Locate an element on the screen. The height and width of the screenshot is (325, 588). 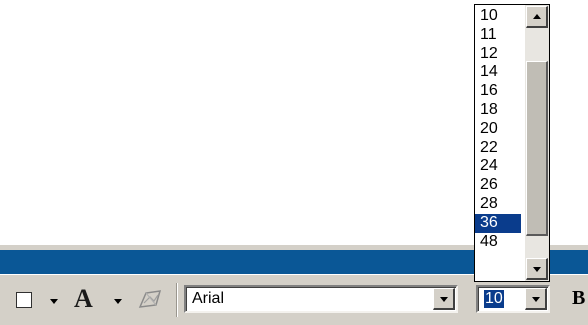
fill-color-icon is located at coordinates (24, 300).